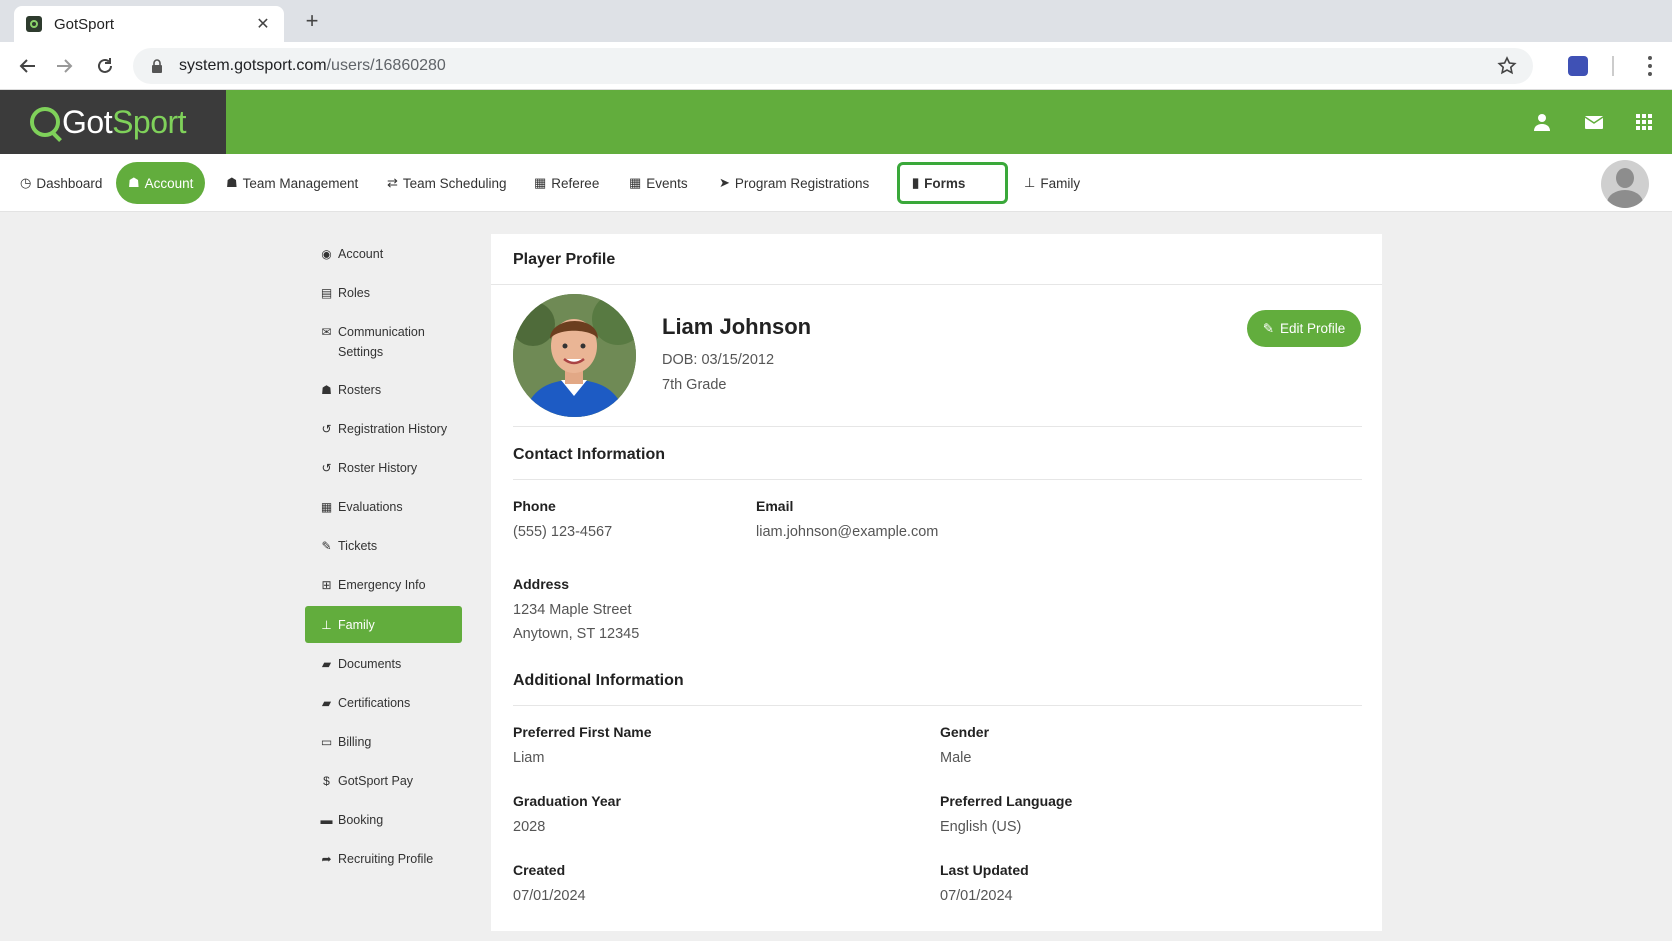 The height and width of the screenshot is (941, 1672). What do you see at coordinates (253, 65) in the screenshot?
I see `url-host: system.gotsport.com` at bounding box center [253, 65].